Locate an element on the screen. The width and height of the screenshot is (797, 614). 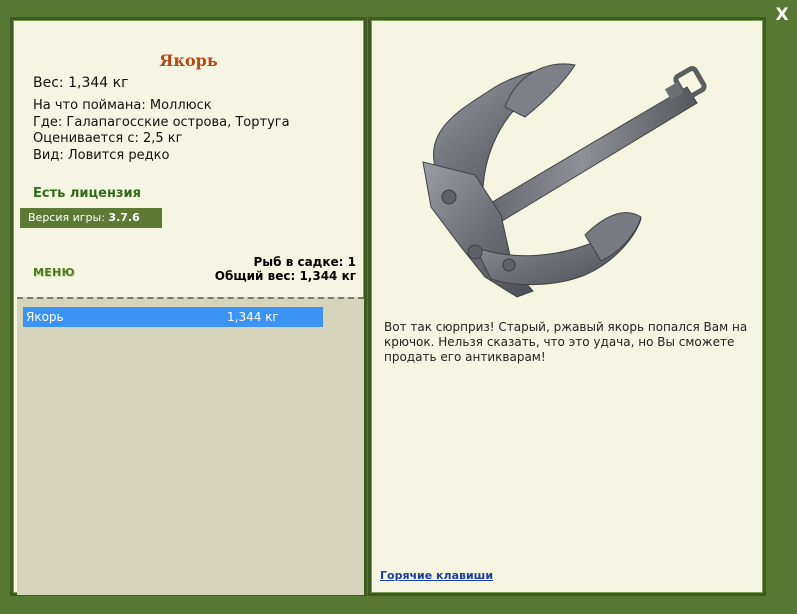
menu-button: МЕНЮ is located at coordinates (54, 272).